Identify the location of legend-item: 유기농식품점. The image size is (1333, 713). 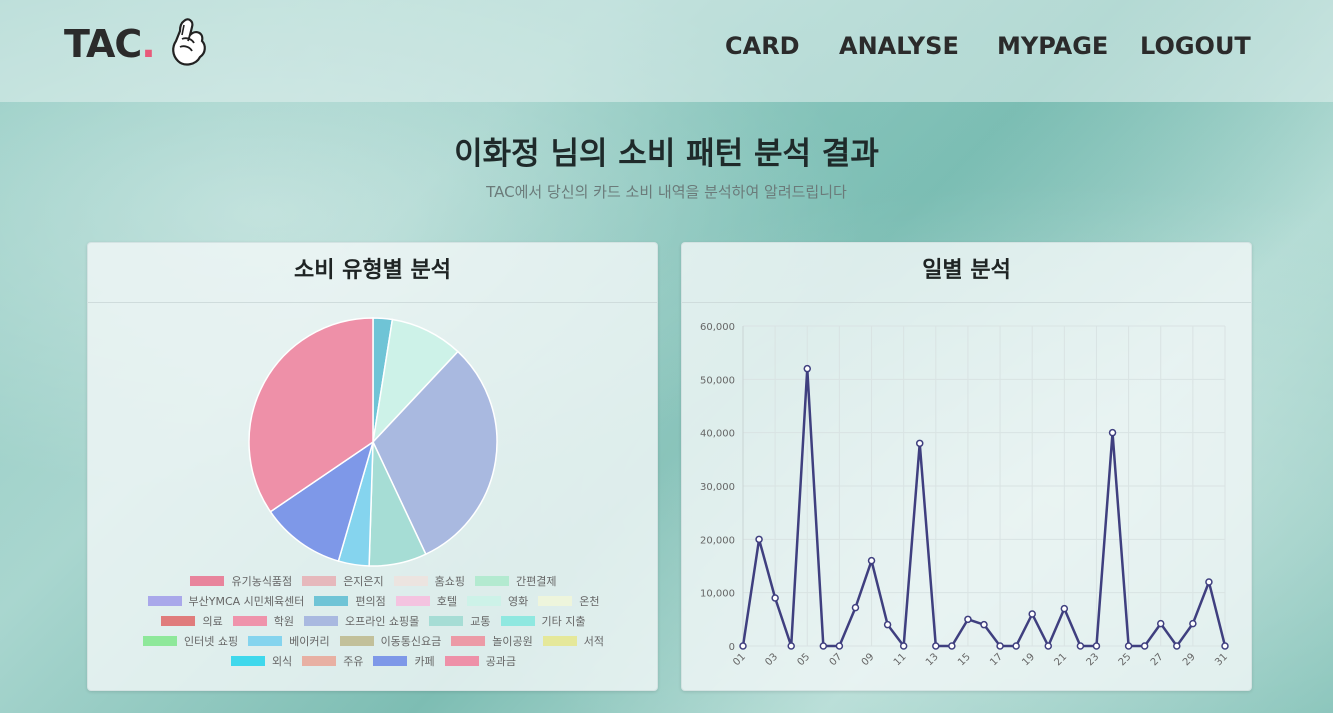
(241, 580).